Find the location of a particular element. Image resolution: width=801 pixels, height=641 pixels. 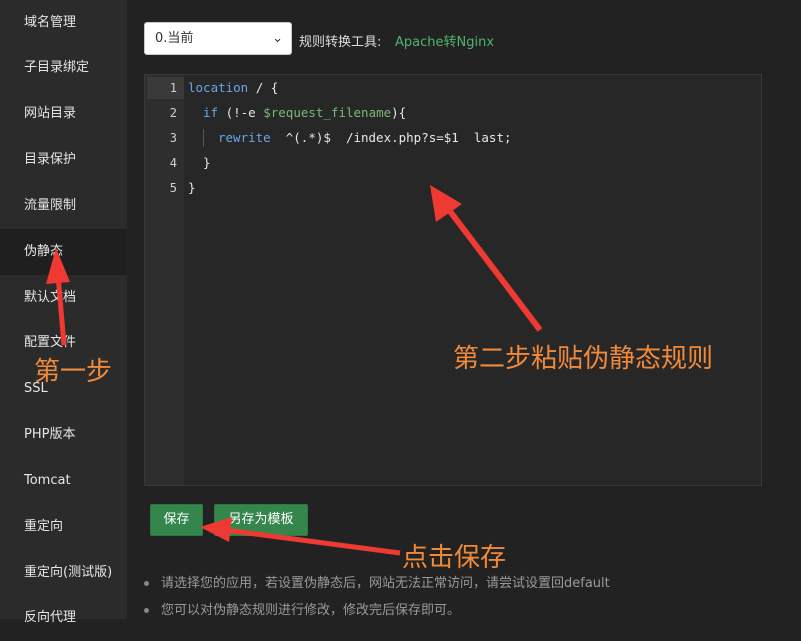

annotation-step2: 第二步粘贴伪静态规则 is located at coordinates (583, 359).